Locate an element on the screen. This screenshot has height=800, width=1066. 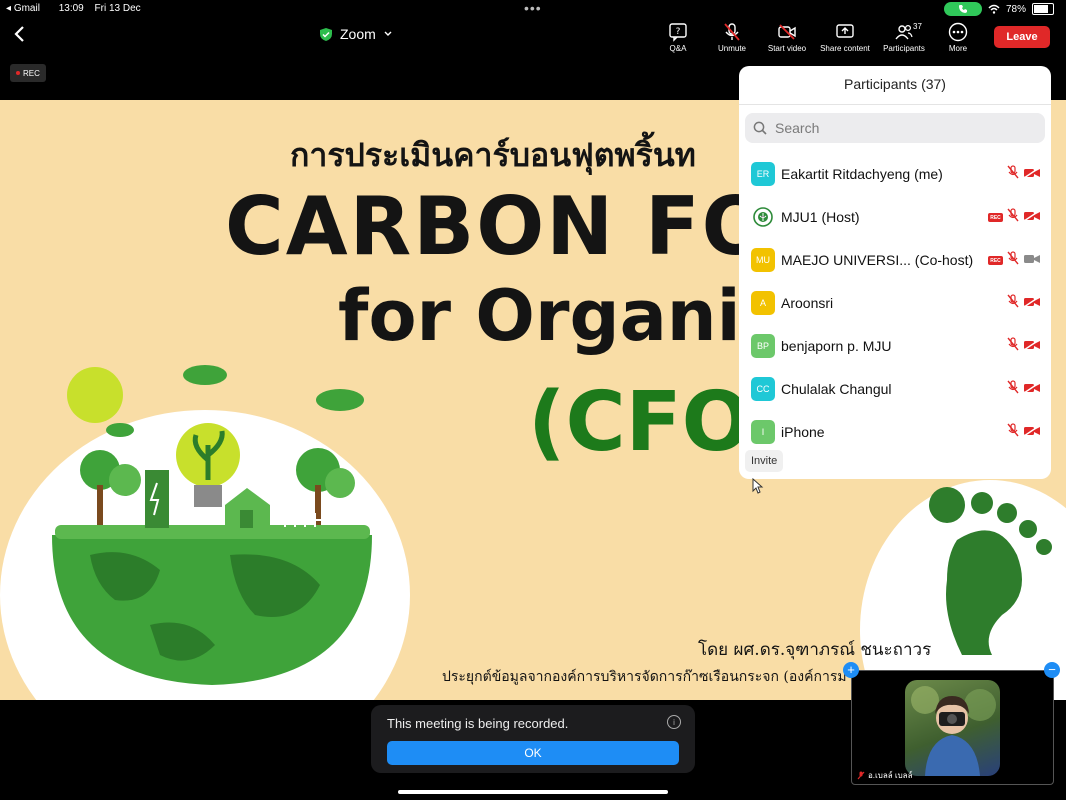
self-video-tile: อ.เบลล์ เบลล์ is located at coordinates (952, 727).